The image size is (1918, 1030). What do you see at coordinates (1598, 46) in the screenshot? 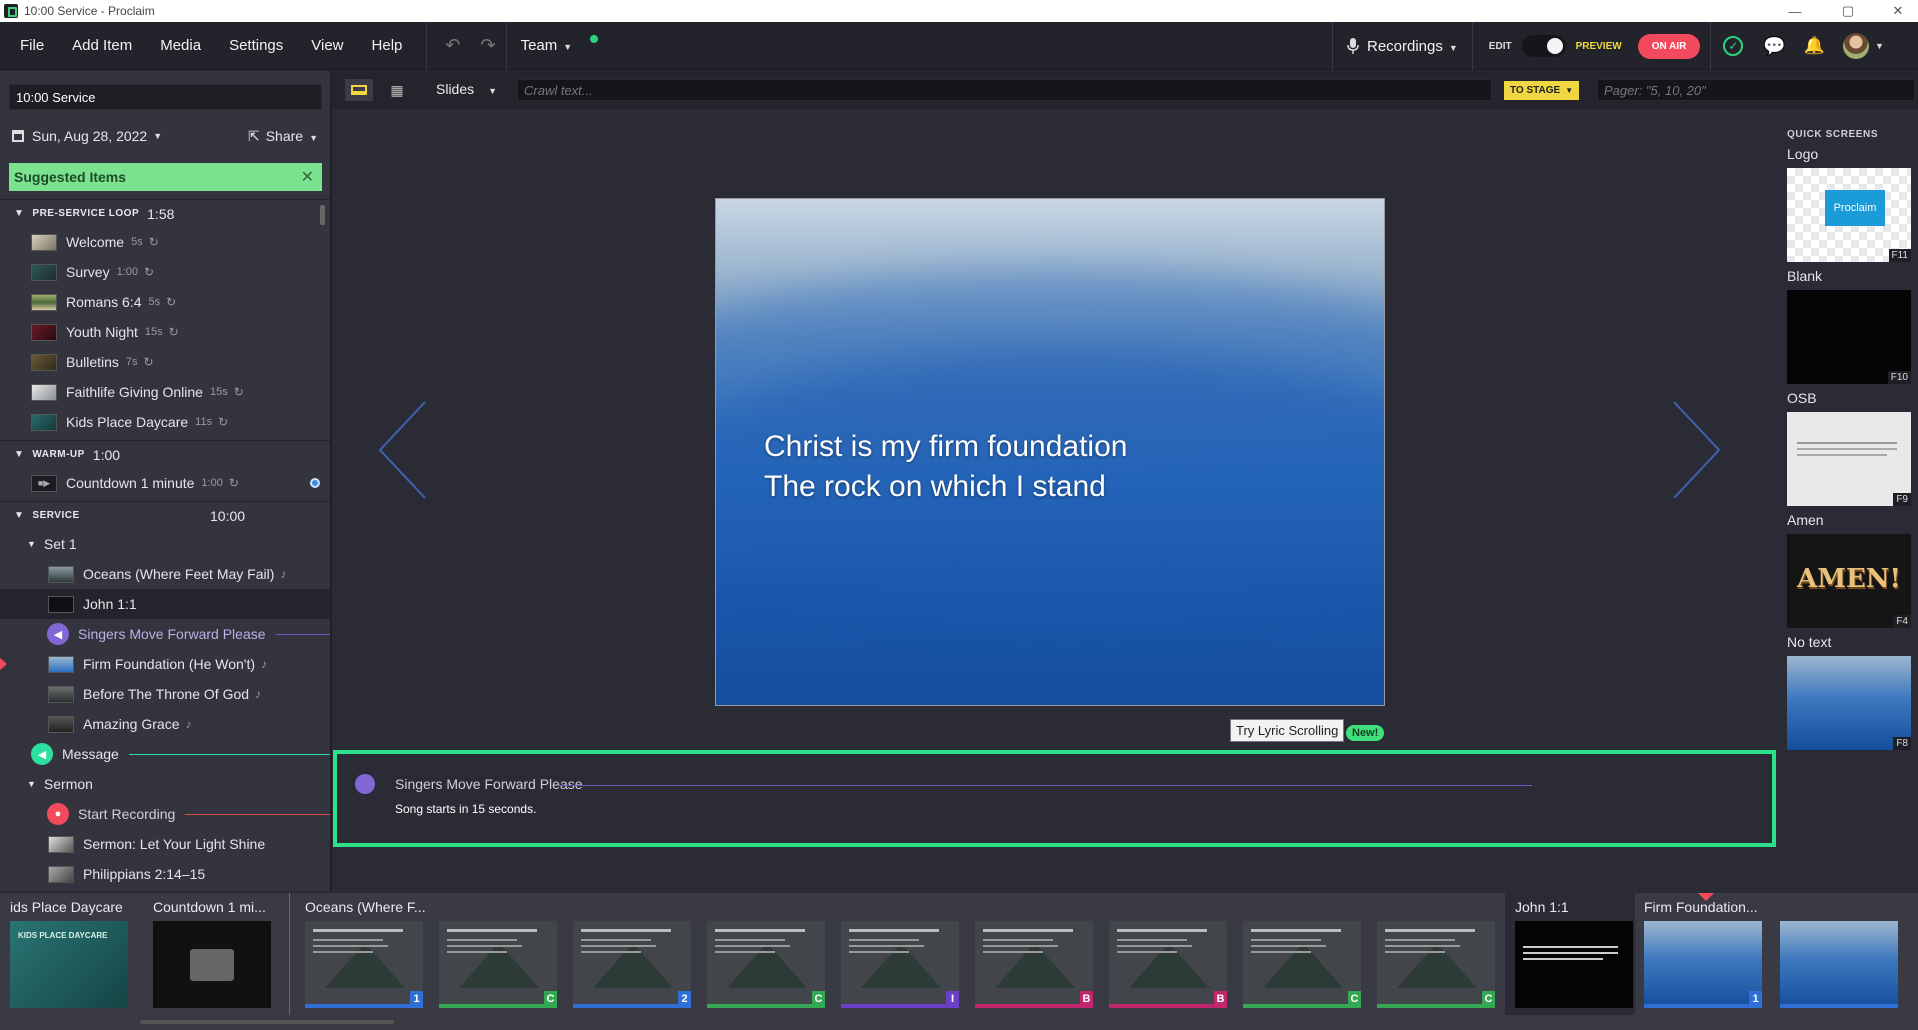
I see `preview-label: PREVIEW` at bounding box center [1598, 46].